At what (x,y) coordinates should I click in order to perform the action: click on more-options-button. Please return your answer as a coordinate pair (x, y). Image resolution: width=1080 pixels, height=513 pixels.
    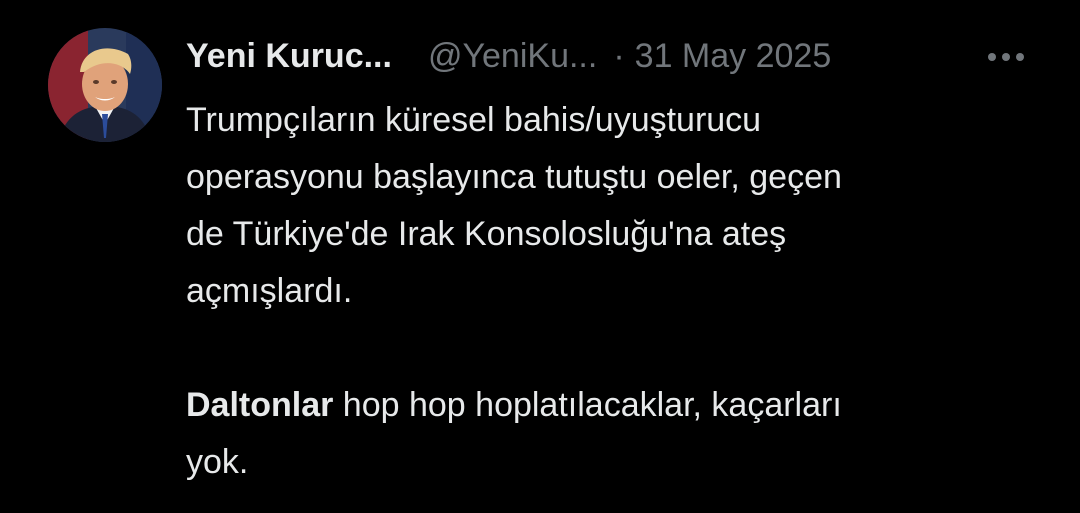
    Looking at the image, I should click on (1006, 57).